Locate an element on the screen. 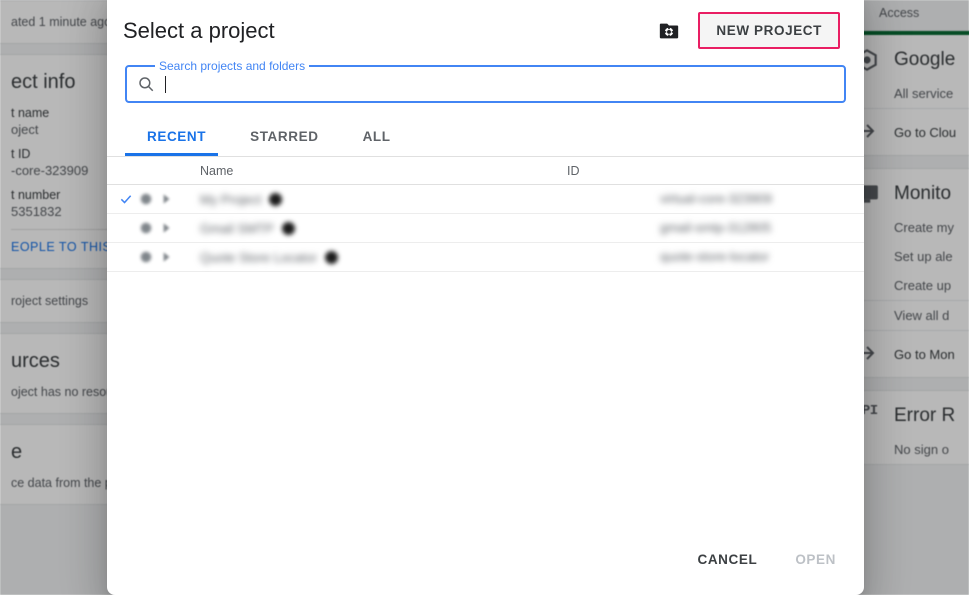  search-field: Search projects and folders is located at coordinates (485, 81).